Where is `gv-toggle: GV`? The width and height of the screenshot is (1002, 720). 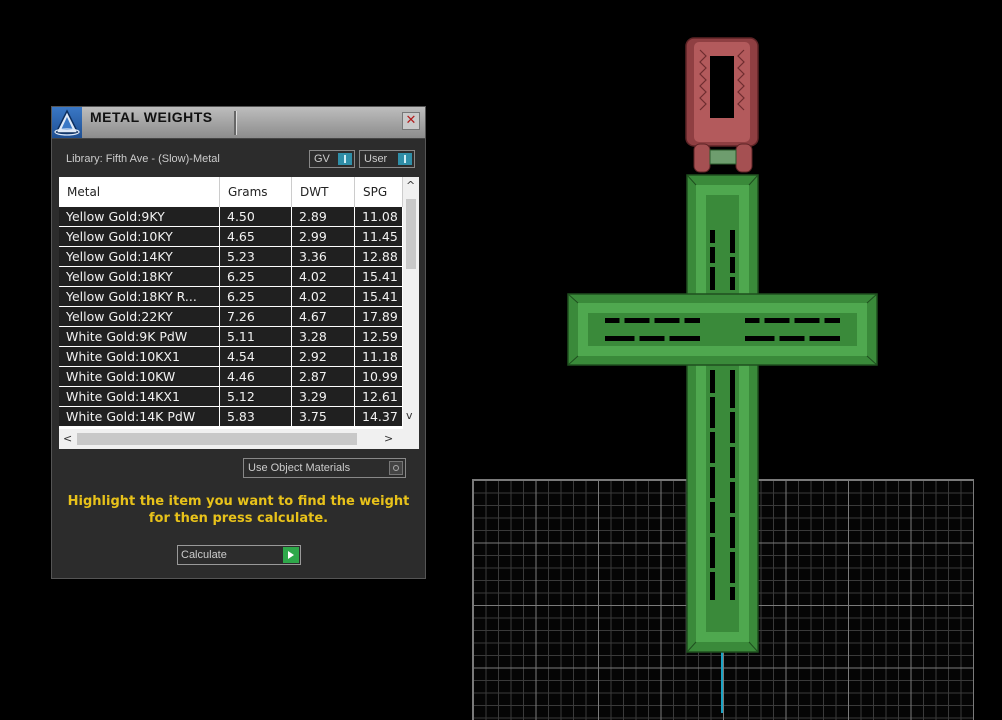 gv-toggle: GV is located at coordinates (332, 159).